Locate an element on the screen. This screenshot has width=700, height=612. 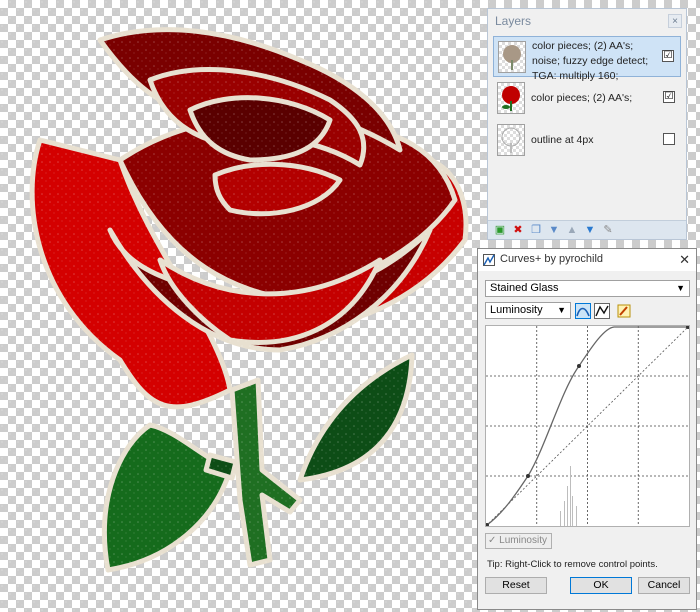
move-down-icon: ▼ is located at coordinates (590, 230).